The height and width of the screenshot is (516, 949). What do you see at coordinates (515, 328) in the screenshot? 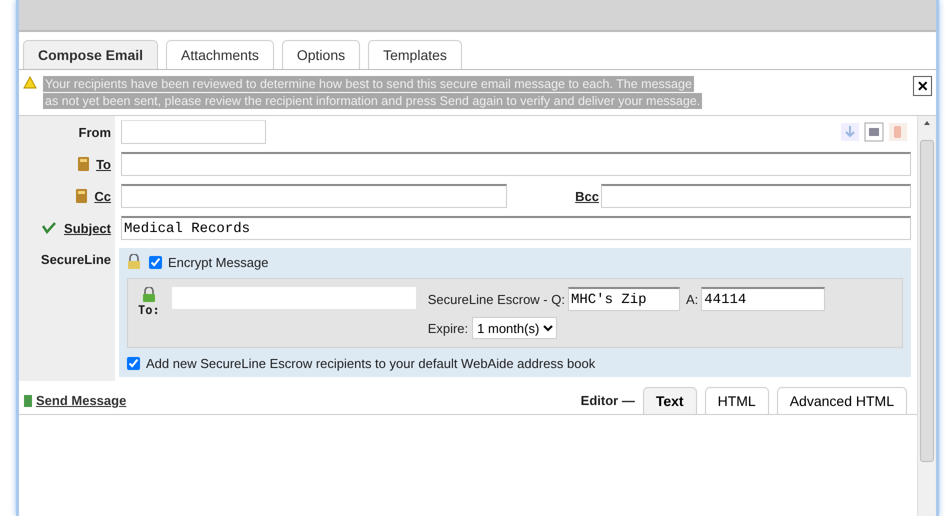
I see `expire-dropdown: 1 month(s)` at bounding box center [515, 328].